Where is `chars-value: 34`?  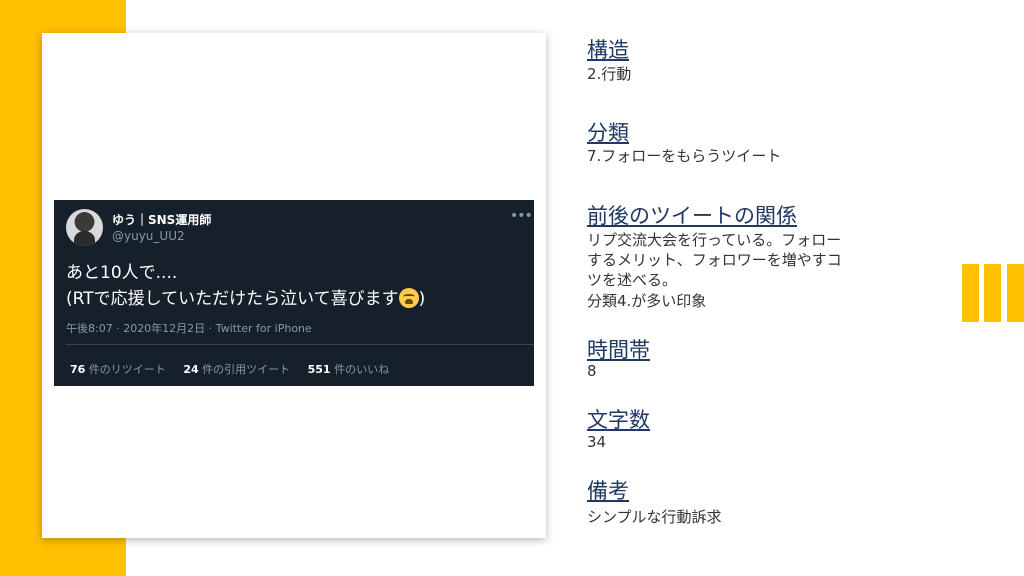 chars-value: 34 is located at coordinates (597, 442).